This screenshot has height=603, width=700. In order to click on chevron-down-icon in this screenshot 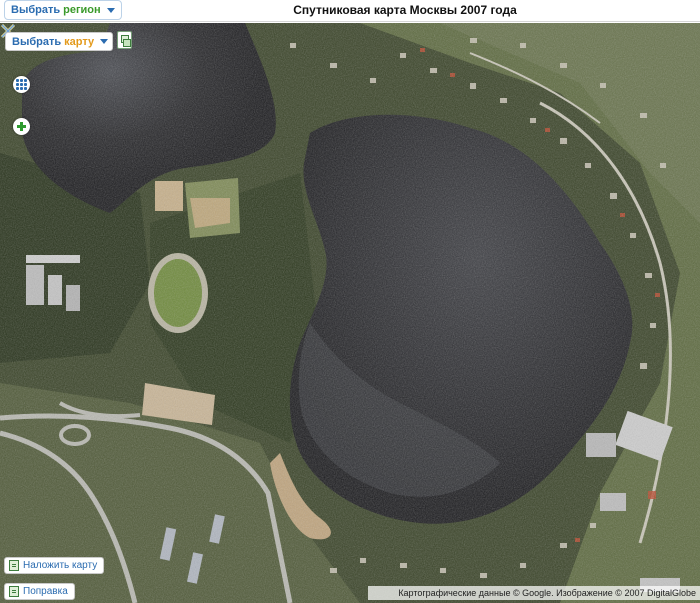, I will do `click(104, 41)`.